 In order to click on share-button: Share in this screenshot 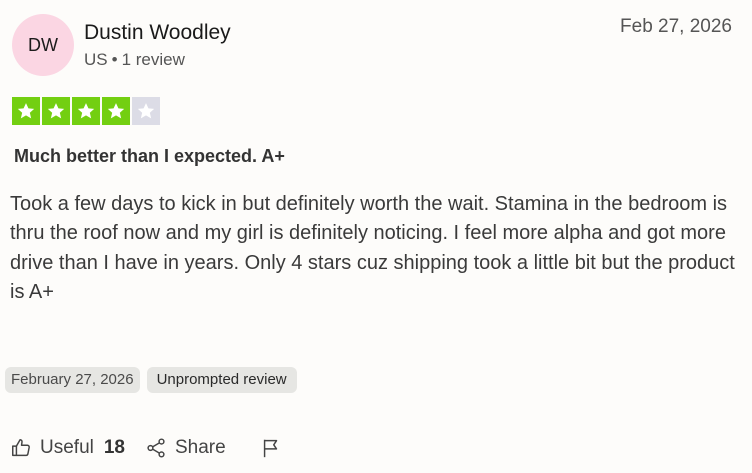, I will do `click(185, 448)`.